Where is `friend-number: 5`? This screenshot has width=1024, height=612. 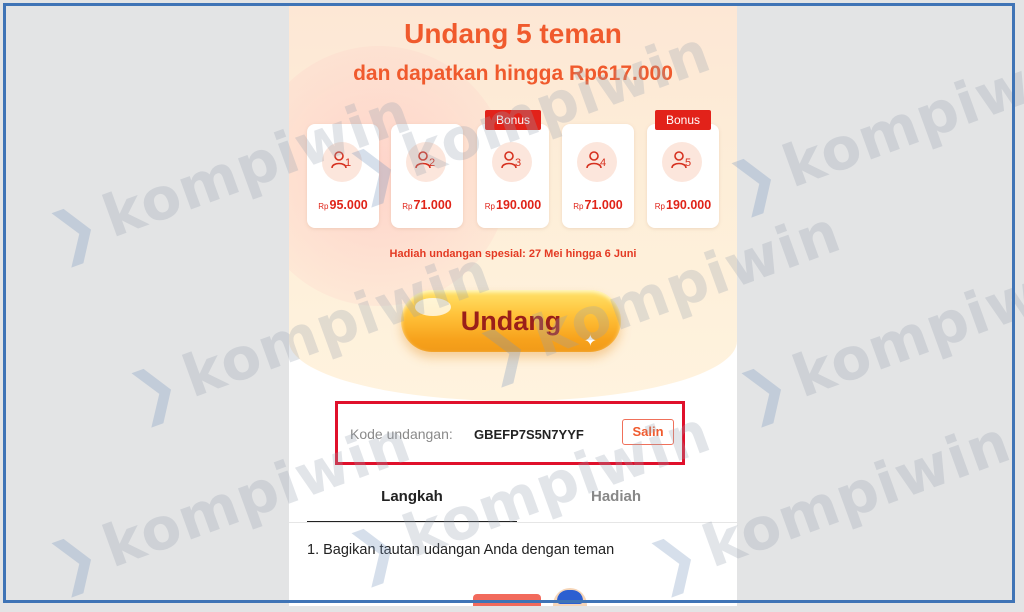
friend-number: 5 is located at coordinates (688, 163).